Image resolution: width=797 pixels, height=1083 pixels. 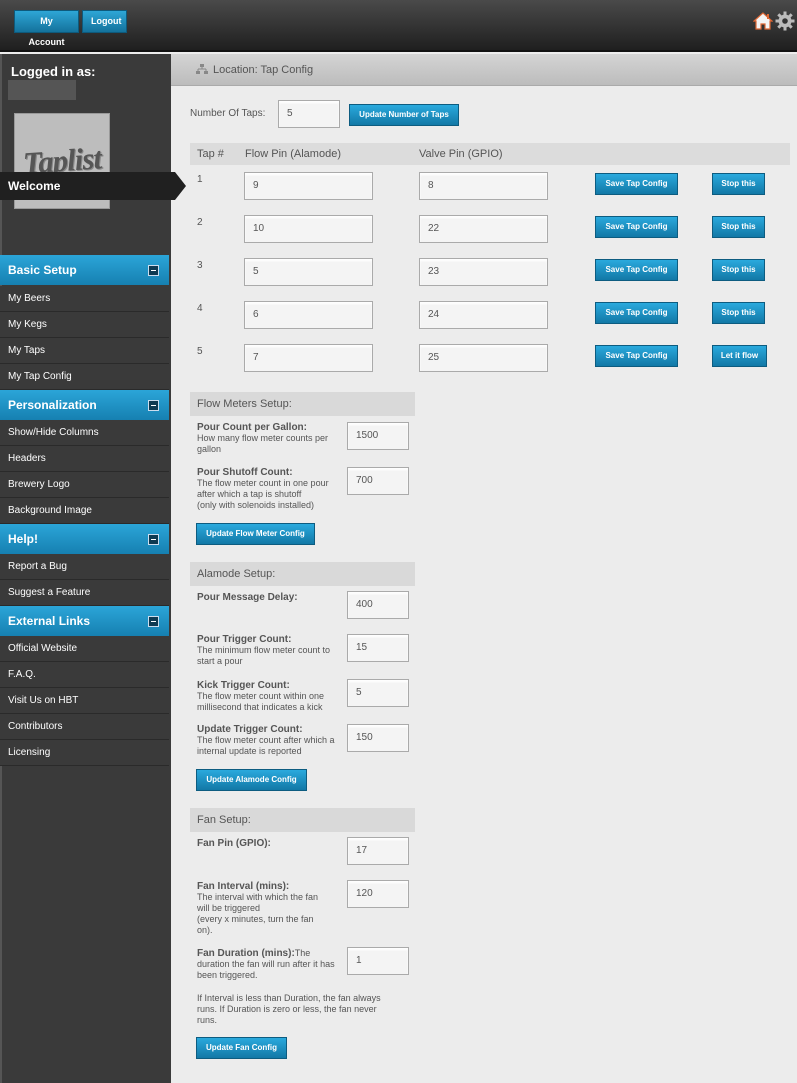 What do you see at coordinates (255, 534) in the screenshot?
I see `update-flow-meter-config-button: Update Flow Meter Config` at bounding box center [255, 534].